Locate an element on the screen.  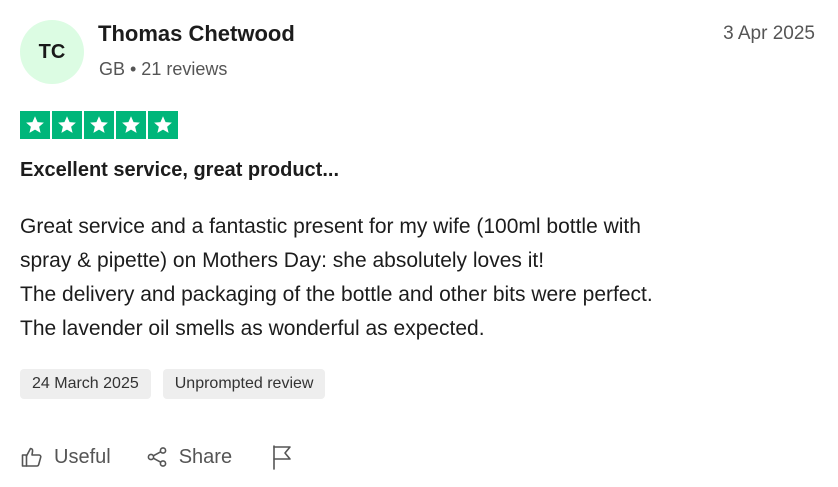
share-button: Share is located at coordinates (188, 457).